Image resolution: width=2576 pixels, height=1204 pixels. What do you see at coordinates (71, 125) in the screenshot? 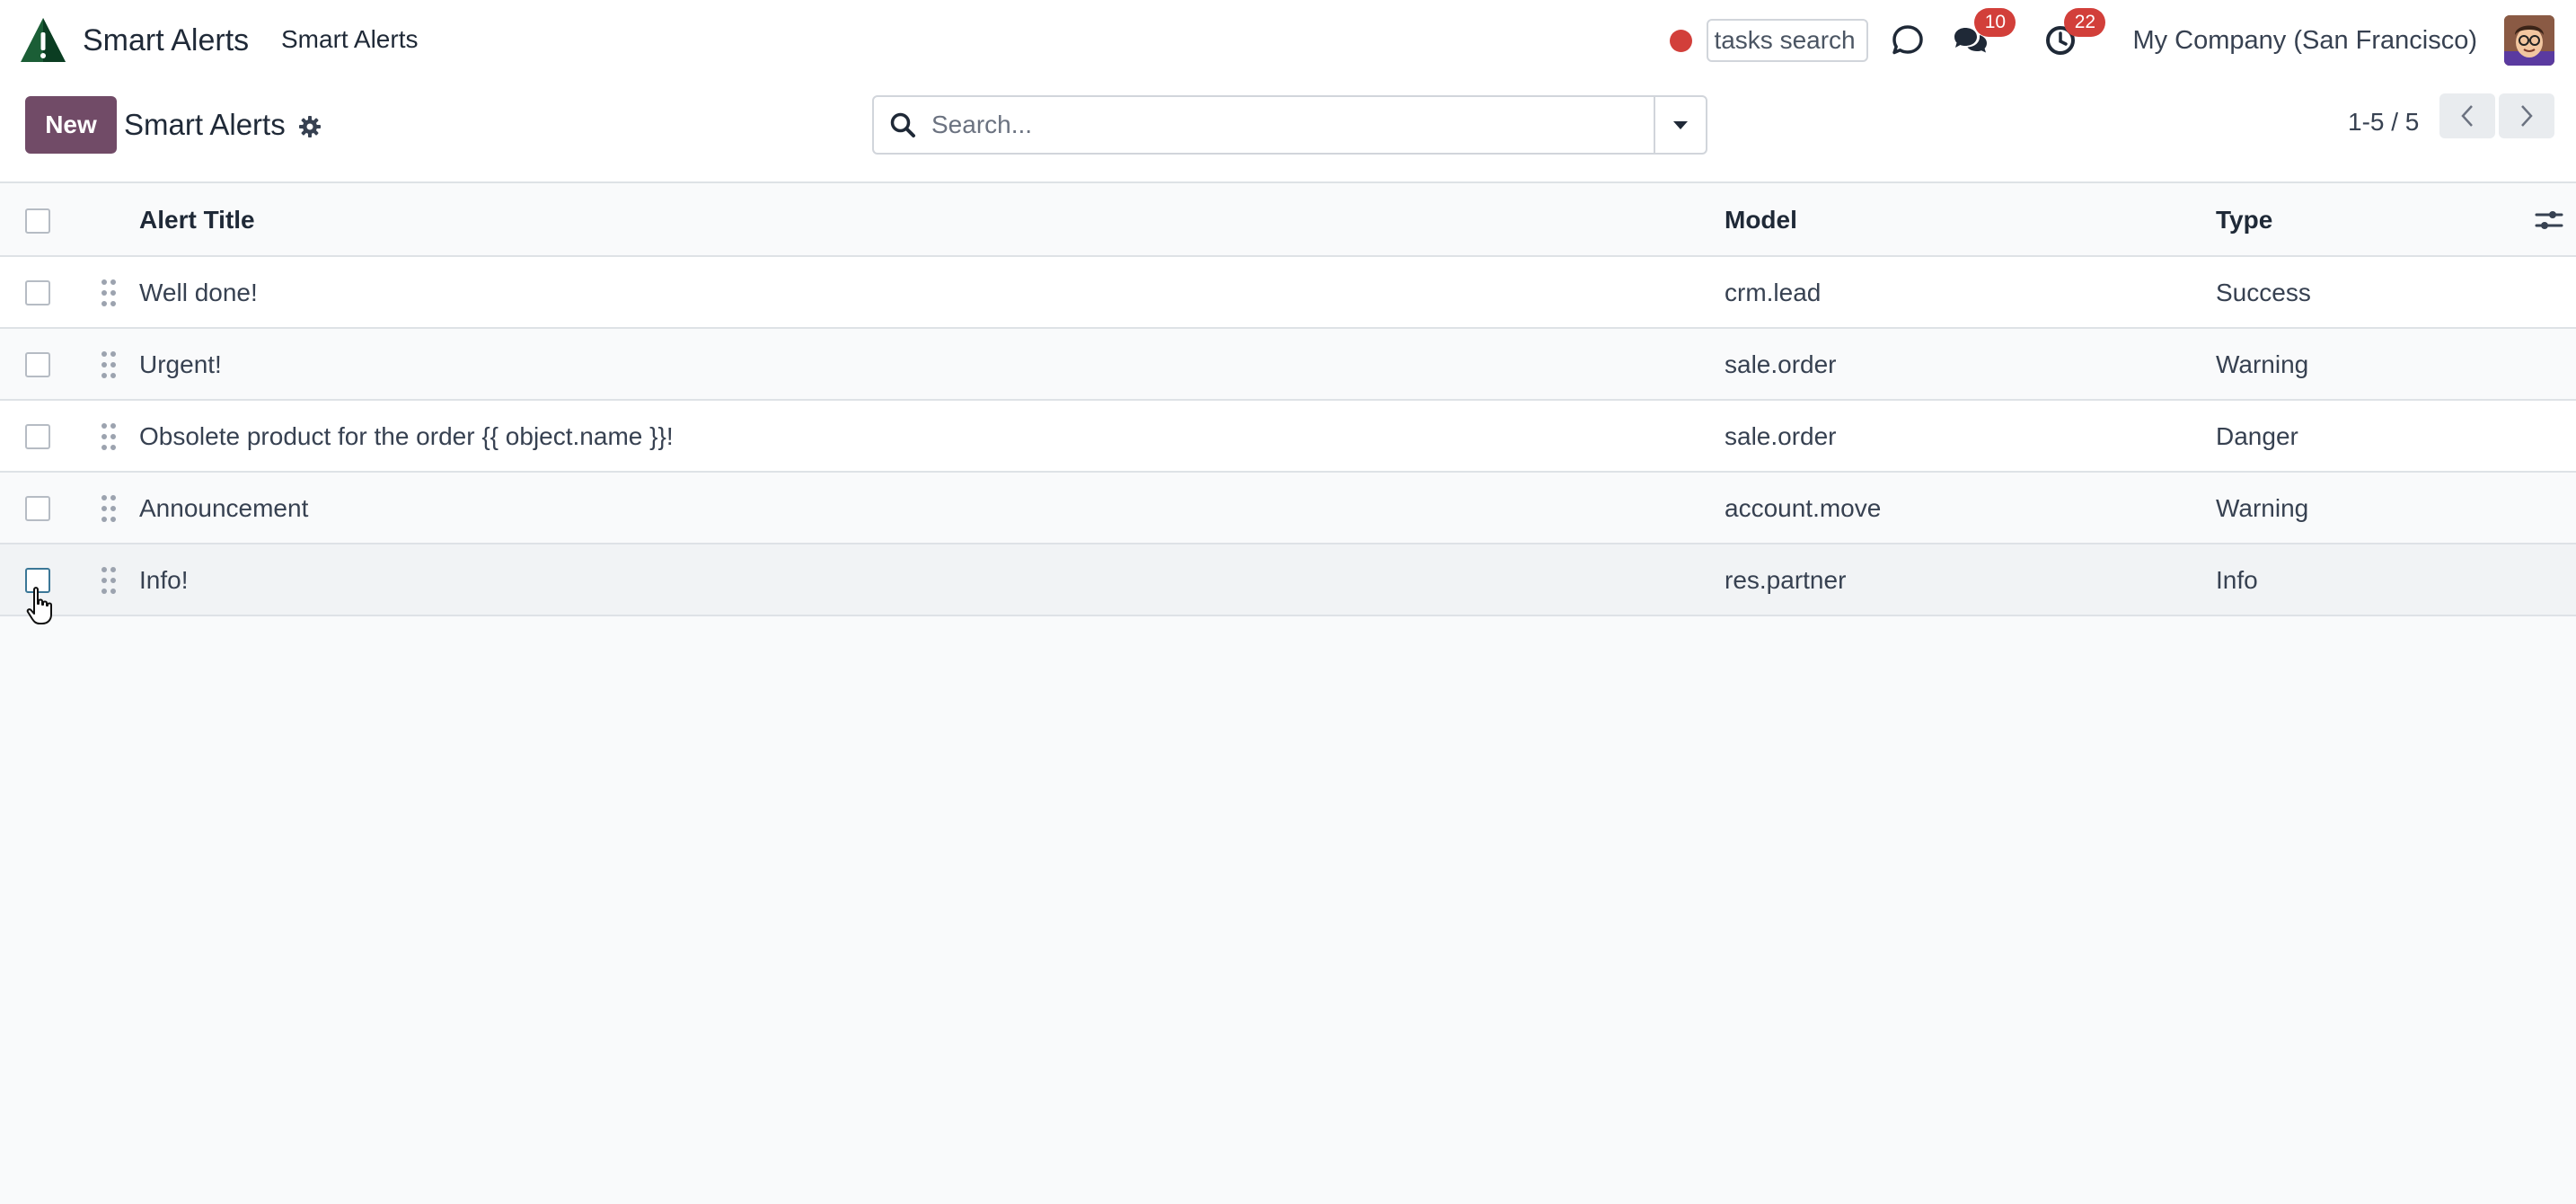
I see `new-button: New` at bounding box center [71, 125].